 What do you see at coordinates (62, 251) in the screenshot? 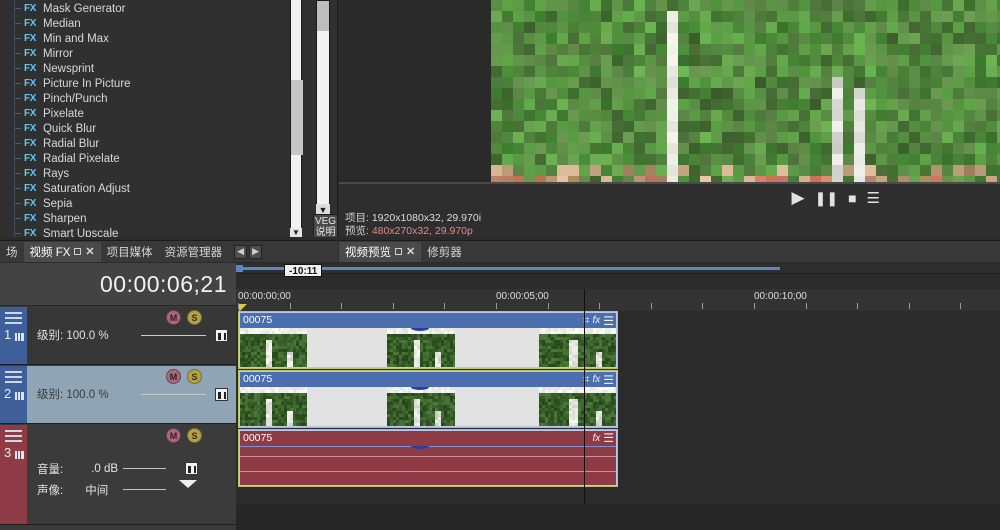
I see `tab-1: 视频 FX ✕` at bounding box center [62, 251].